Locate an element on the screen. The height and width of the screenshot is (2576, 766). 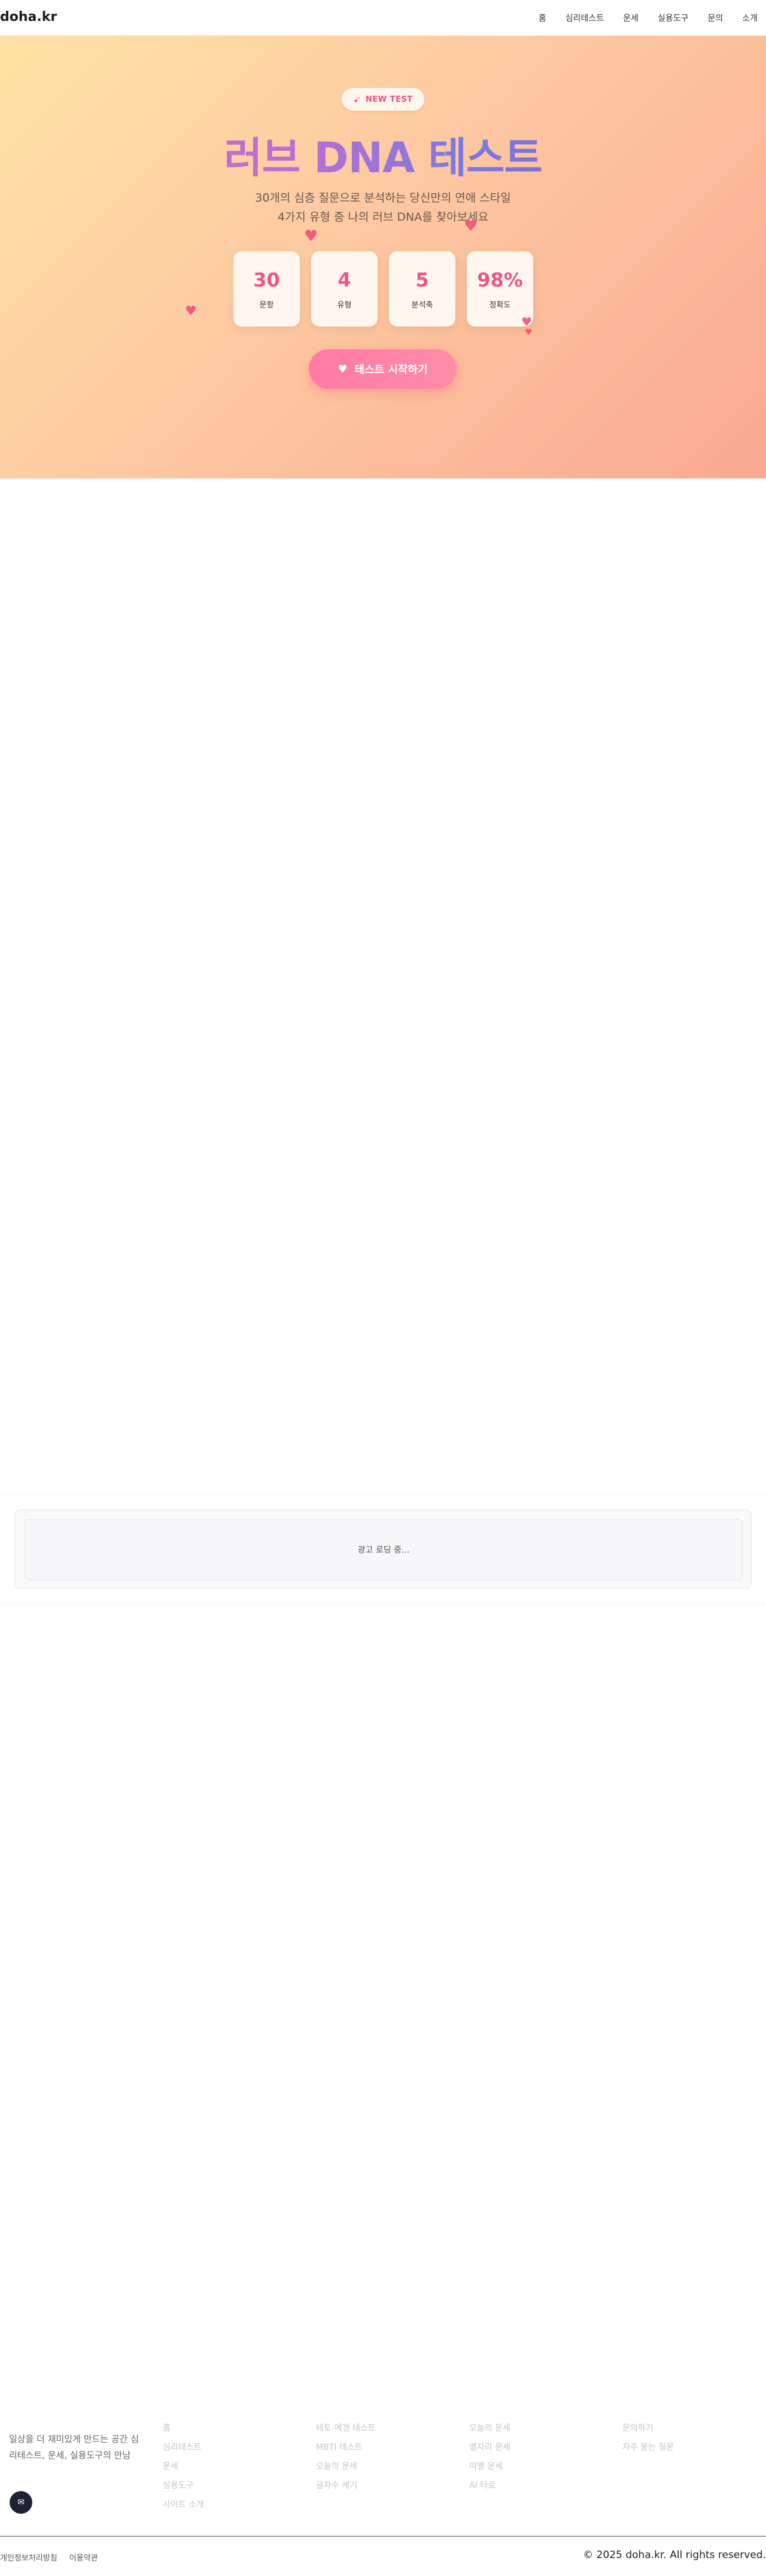
subtitle-line-2: 4가지 유형 중 나의 러브 DNA를 찾아보세요 is located at coordinates (383, 217).